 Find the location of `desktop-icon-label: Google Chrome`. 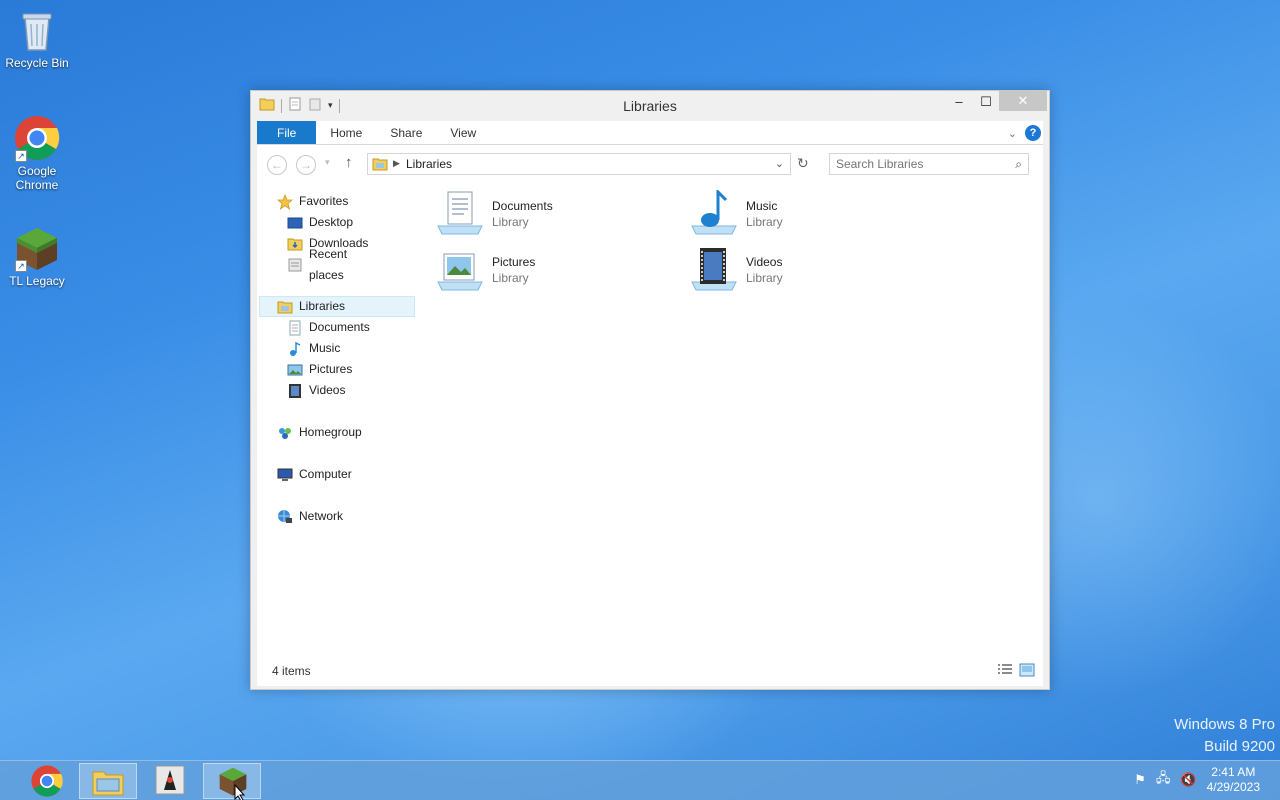

desktop-icon-label: Google Chrome is located at coordinates (37, 178).